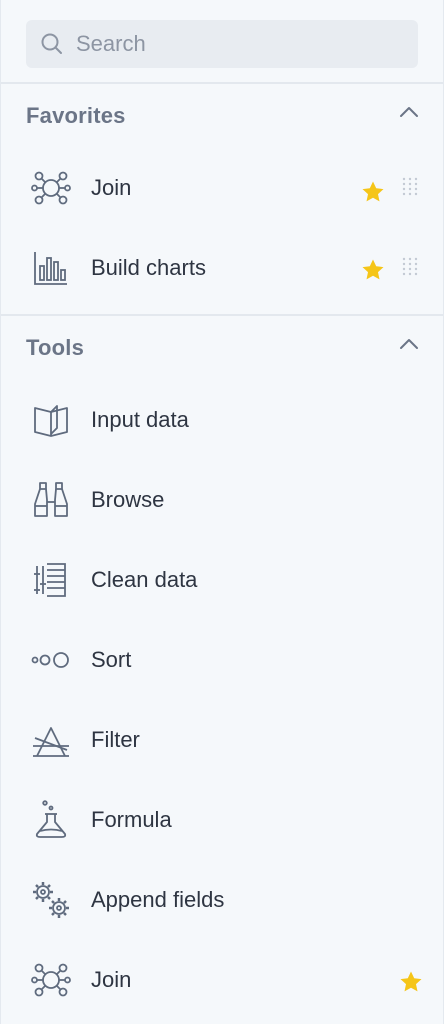  Describe the element at coordinates (111, 979) in the screenshot. I see `tool-item-label: Join` at that location.